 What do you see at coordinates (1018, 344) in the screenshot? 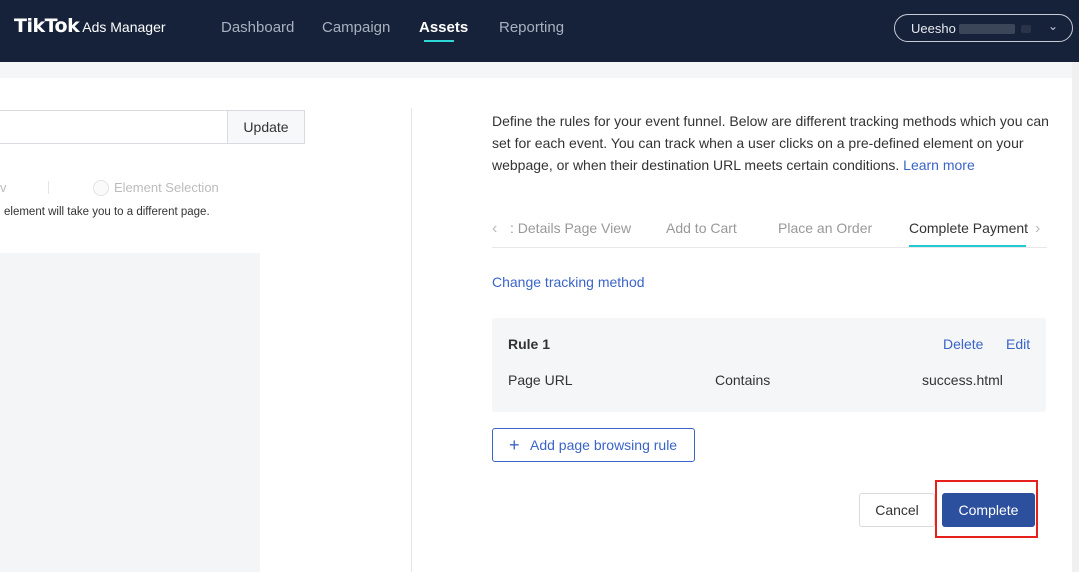
I see `edit-rule-link: Edit` at bounding box center [1018, 344].